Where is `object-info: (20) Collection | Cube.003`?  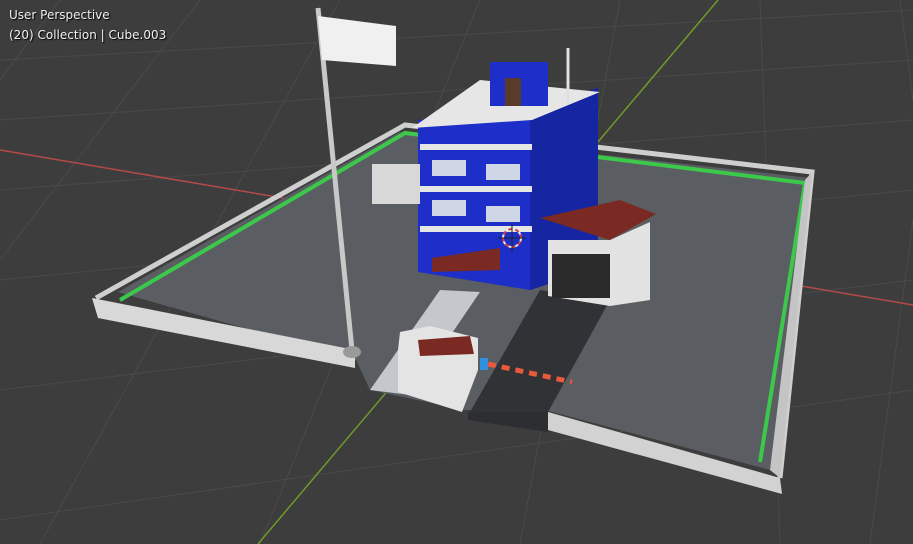
object-info: (20) Collection | Cube.003 is located at coordinates (87, 35).